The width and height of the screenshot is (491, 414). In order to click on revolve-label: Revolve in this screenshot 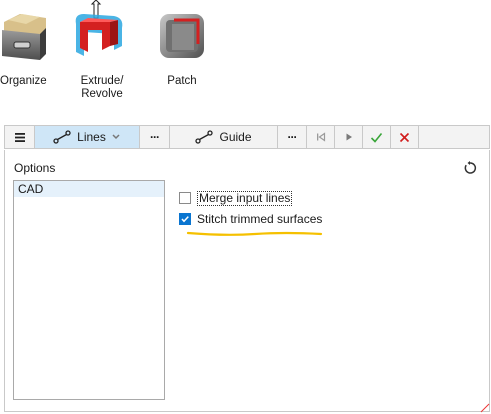, I will do `click(102, 94)`.